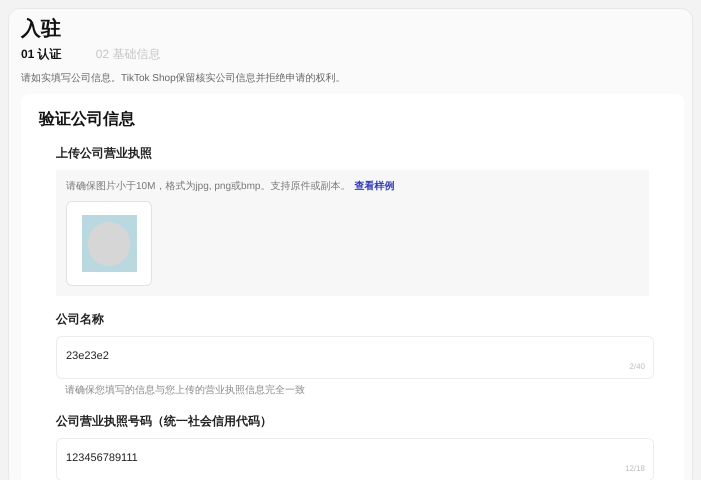 The image size is (701, 480). What do you see at coordinates (41, 54) in the screenshot?
I see `step-tab: 01 认证` at bounding box center [41, 54].